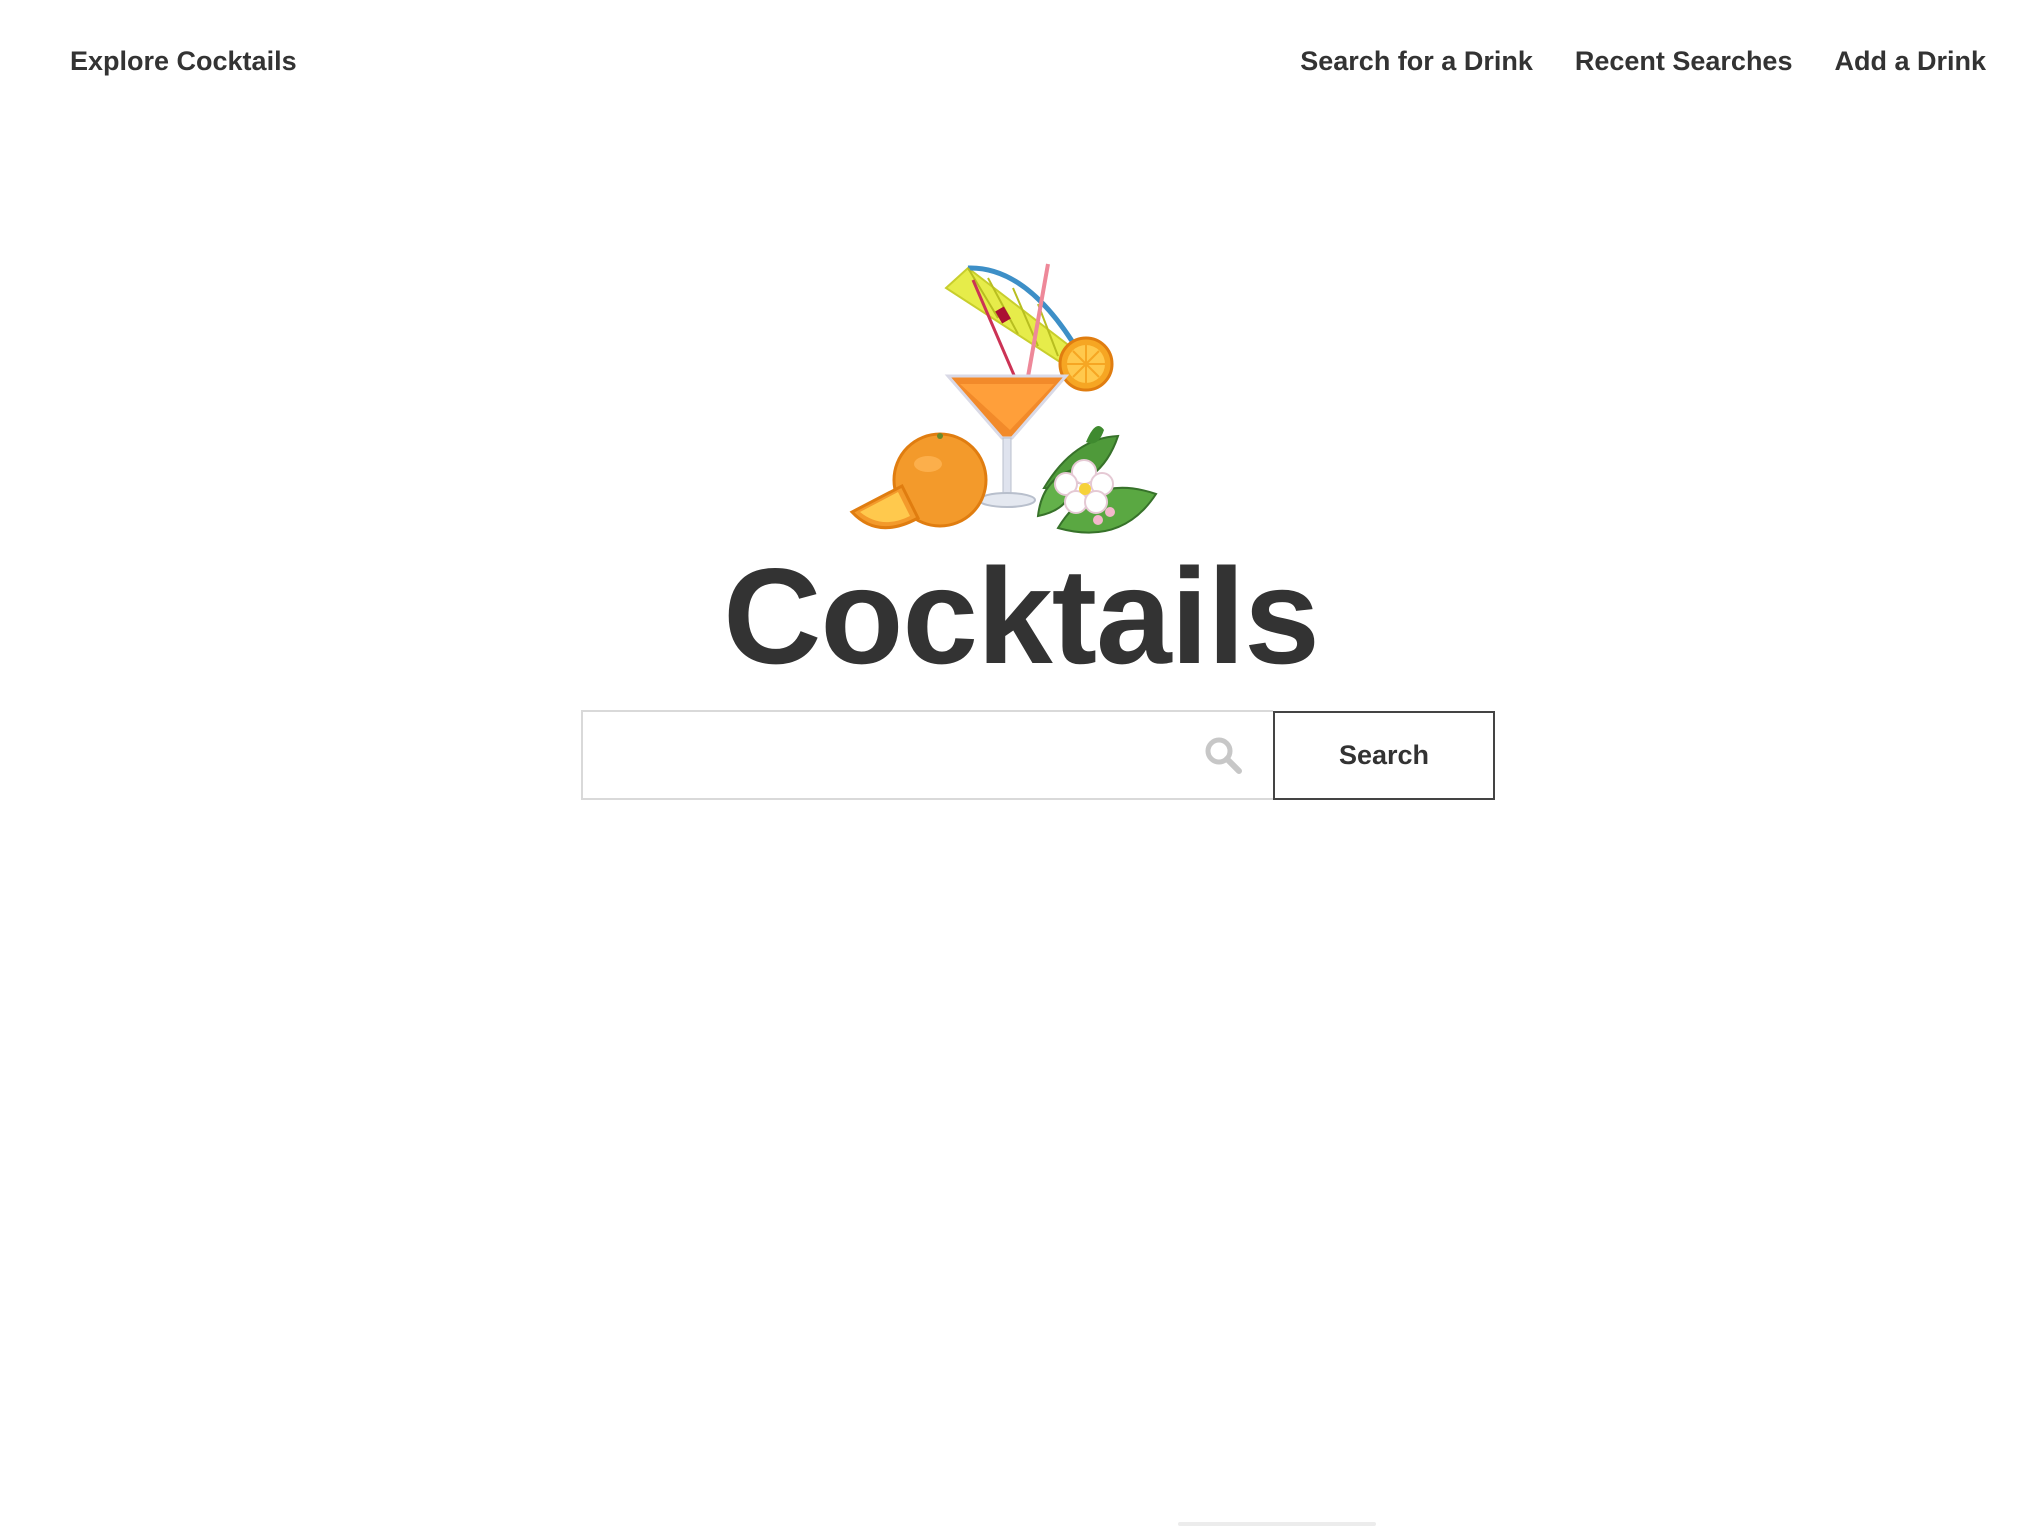  Describe the element at coordinates (1684, 61) in the screenshot. I see `nav-recent-searches: Recent Searches` at that location.